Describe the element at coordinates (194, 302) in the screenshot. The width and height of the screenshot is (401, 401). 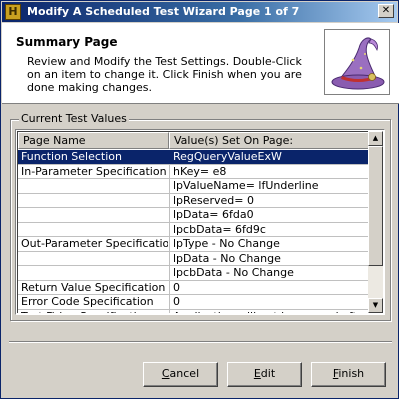
I see `table-row: Error Code Specification 0` at that location.